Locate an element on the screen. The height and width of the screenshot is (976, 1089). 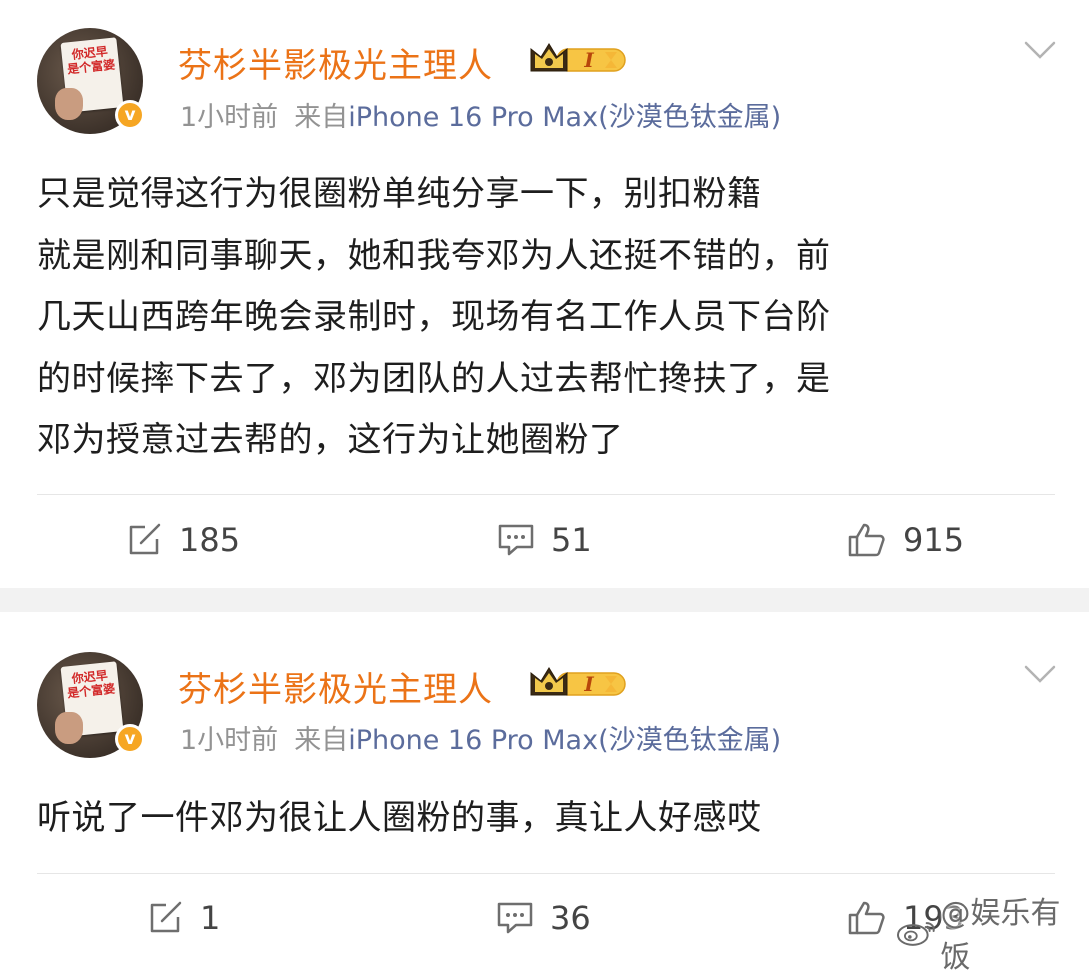
action-bar: 185 51 915 is located at coordinates (544, 540).